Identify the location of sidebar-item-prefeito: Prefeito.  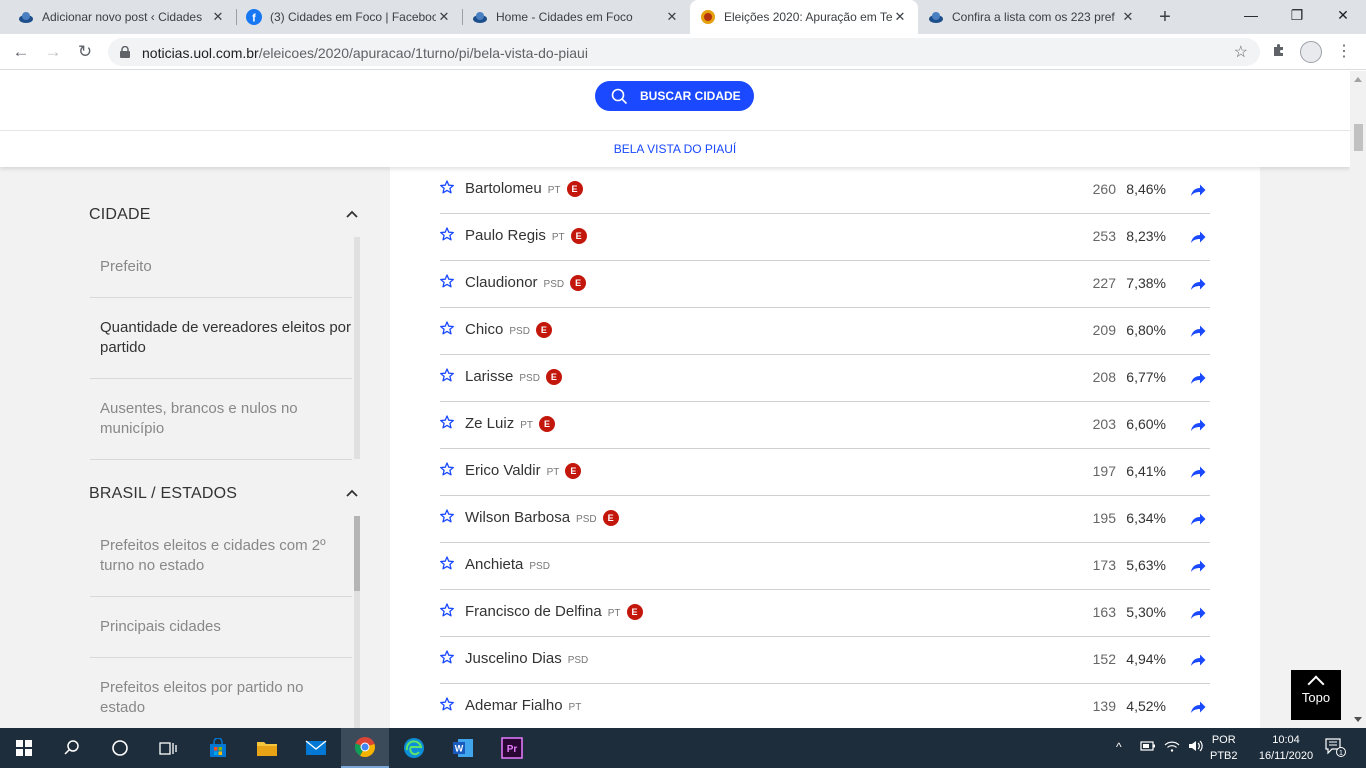
(221, 267).